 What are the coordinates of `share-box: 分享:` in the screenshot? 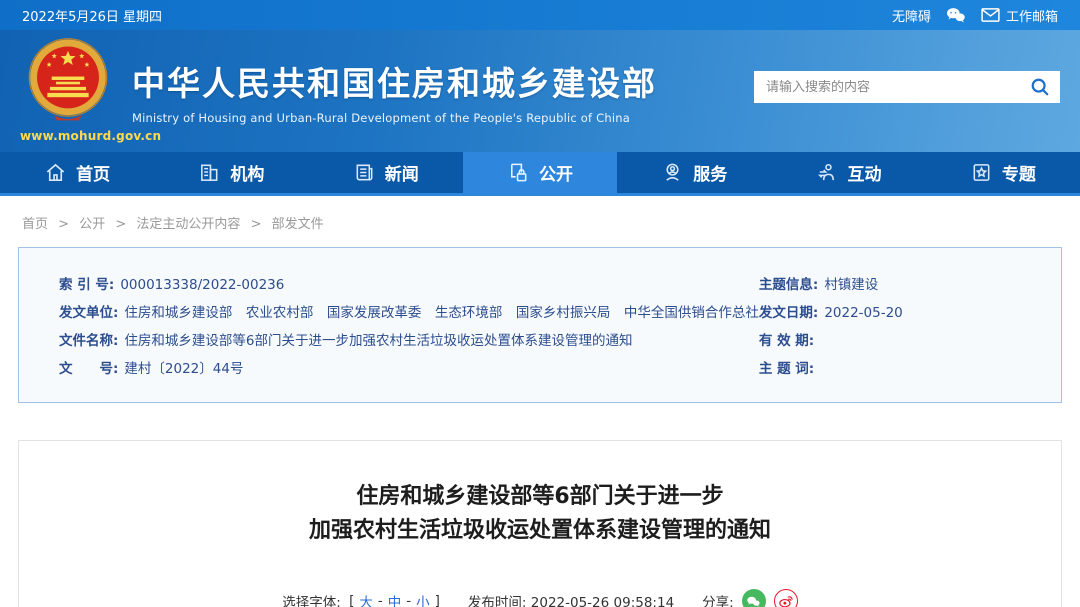 It's located at (750, 598).